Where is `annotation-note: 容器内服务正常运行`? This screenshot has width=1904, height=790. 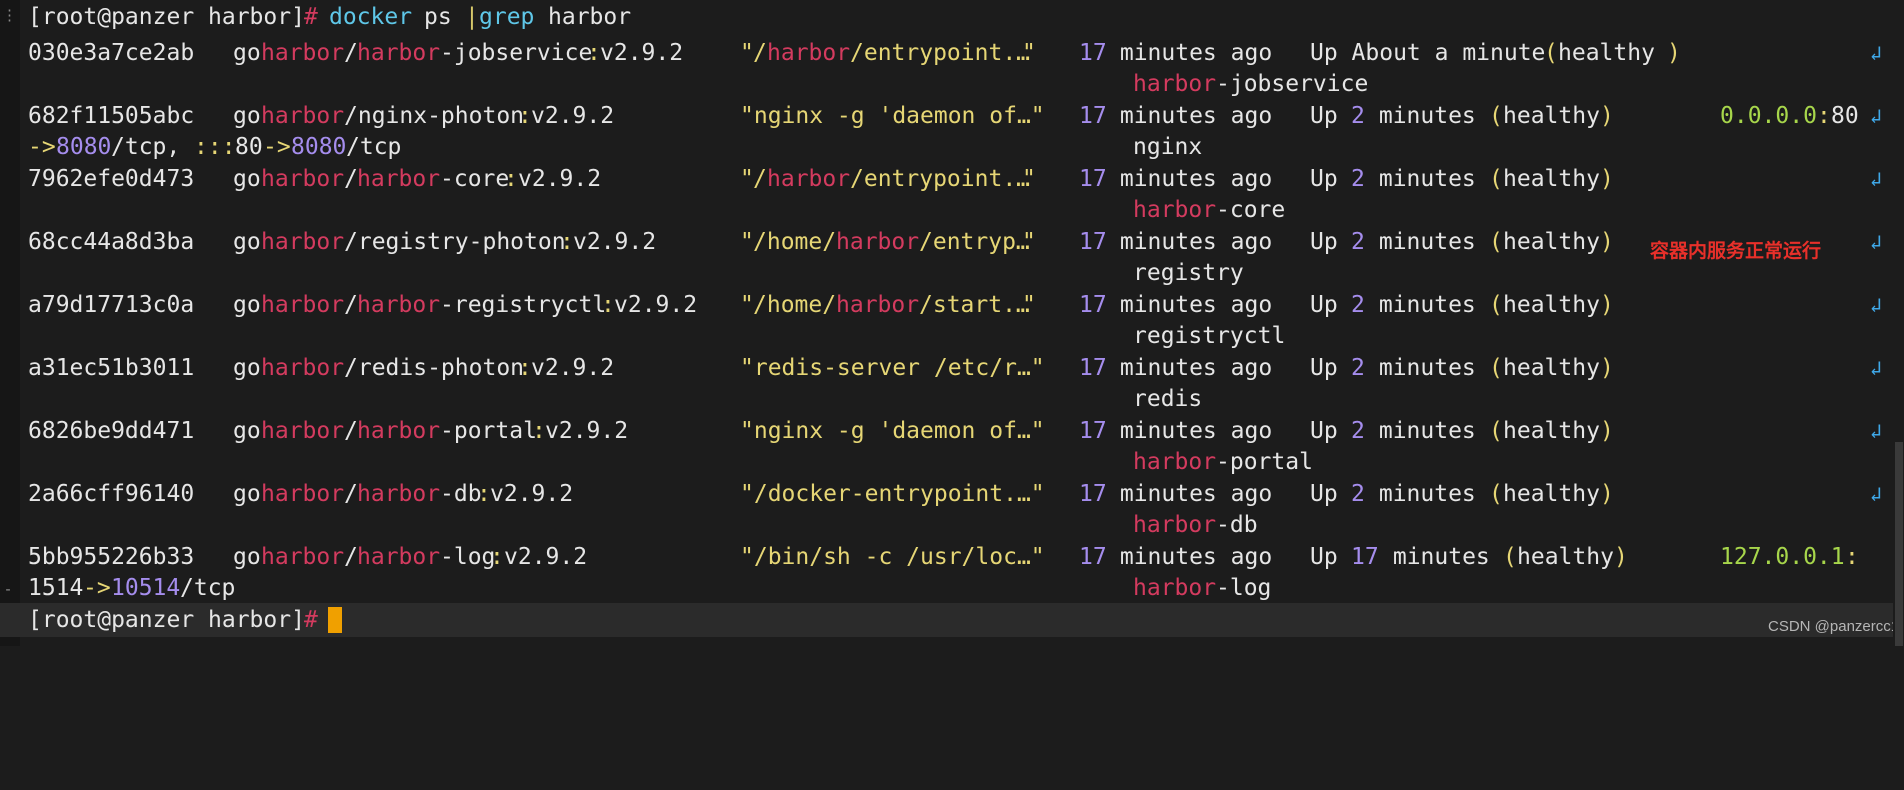 annotation-note: 容器内服务正常运行 is located at coordinates (1736, 251).